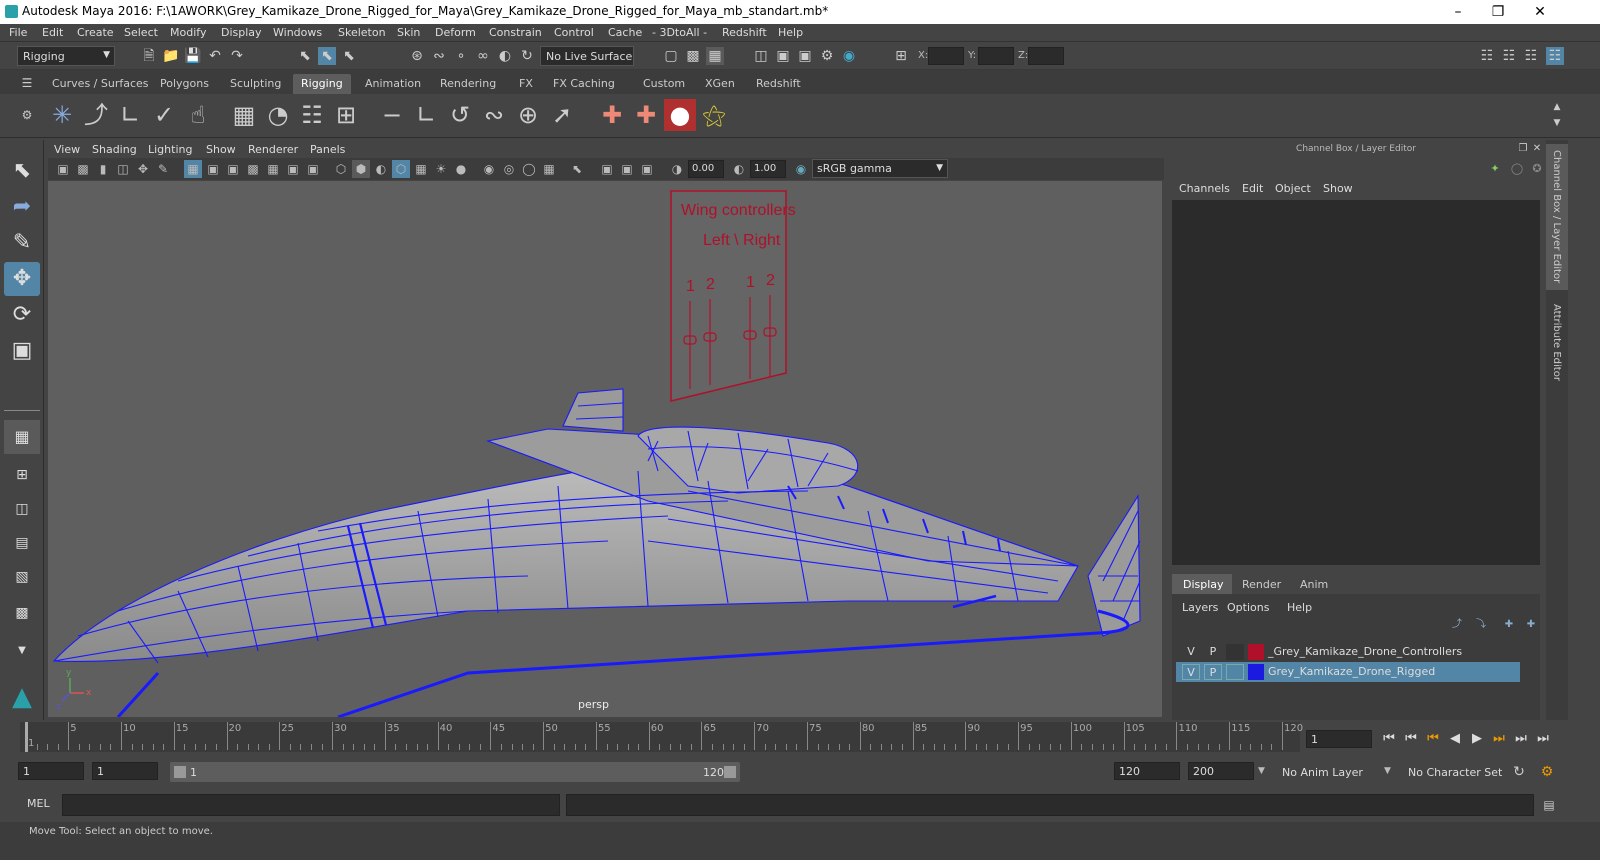 The image size is (1600, 860). What do you see at coordinates (293, 169) in the screenshot?
I see `safe-action-icon: ▣` at bounding box center [293, 169].